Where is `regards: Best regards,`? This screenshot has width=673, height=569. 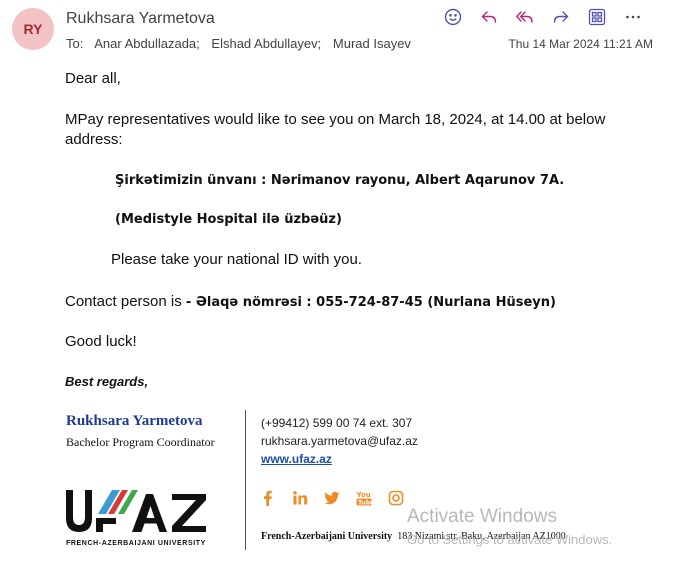 regards: Best regards, is located at coordinates (107, 381).